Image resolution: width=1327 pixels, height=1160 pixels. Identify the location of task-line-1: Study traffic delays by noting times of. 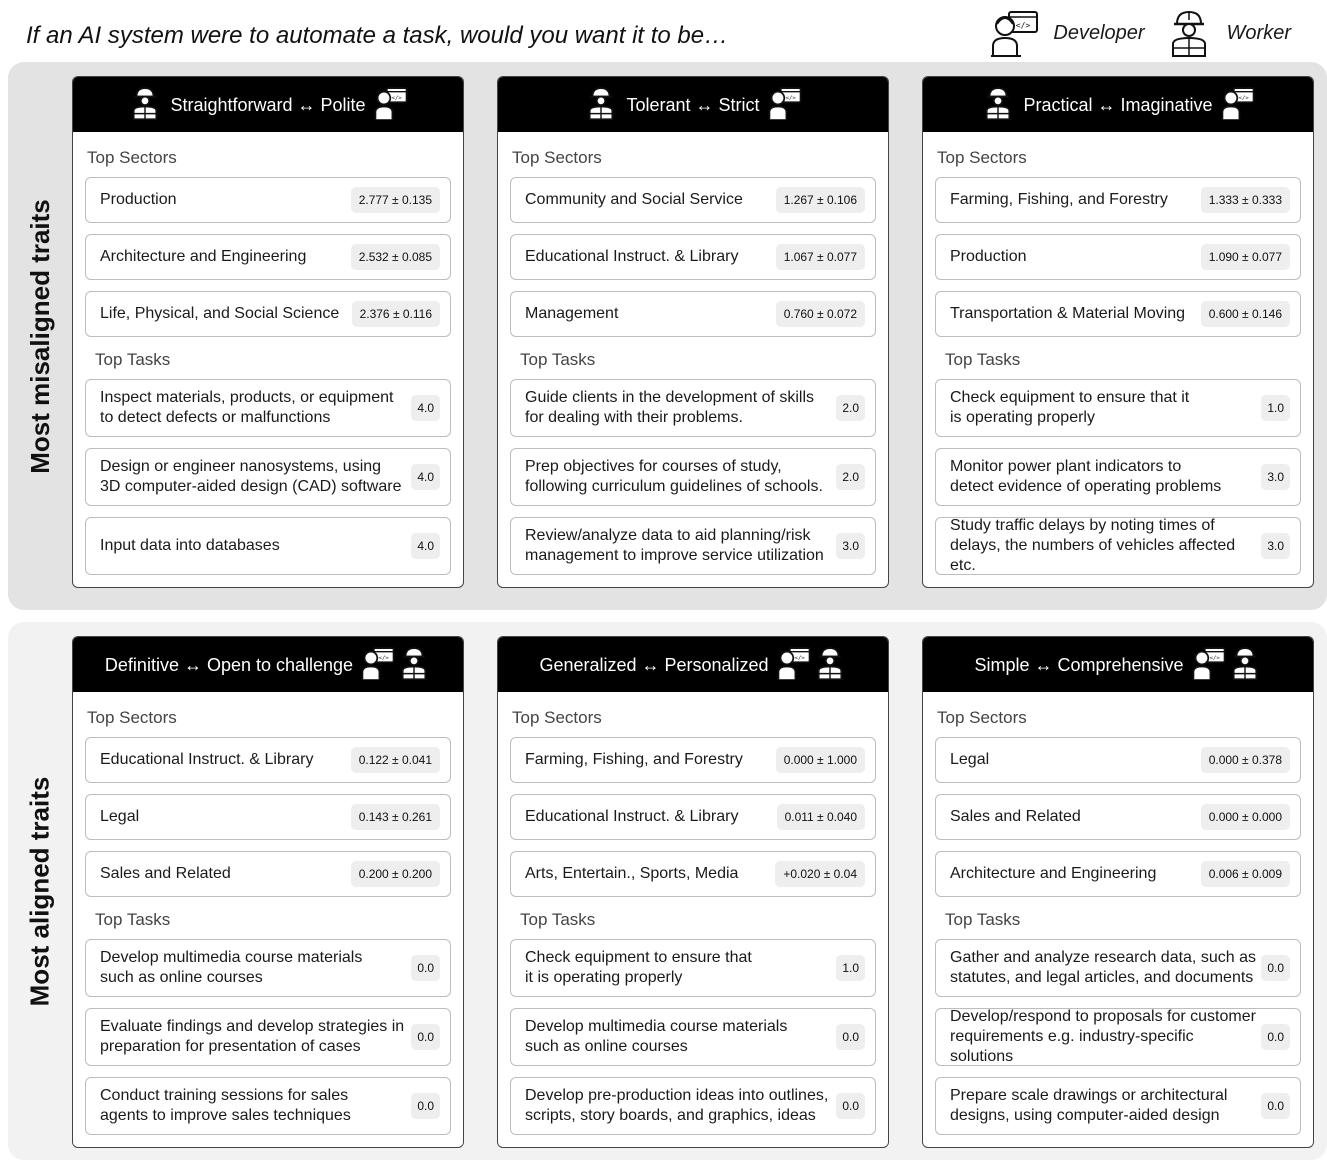
(1082, 525).